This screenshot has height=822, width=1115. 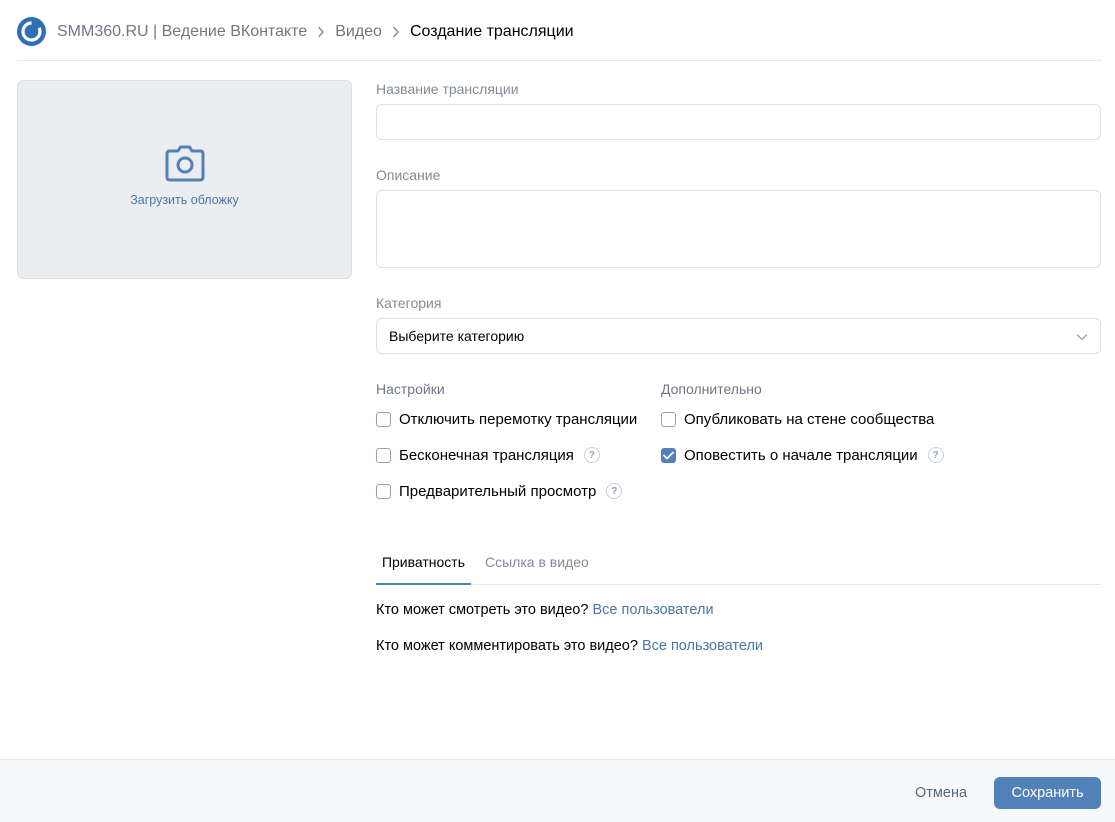 I want to click on tab-video-link: Ссылка в видео, so click(x=537, y=562).